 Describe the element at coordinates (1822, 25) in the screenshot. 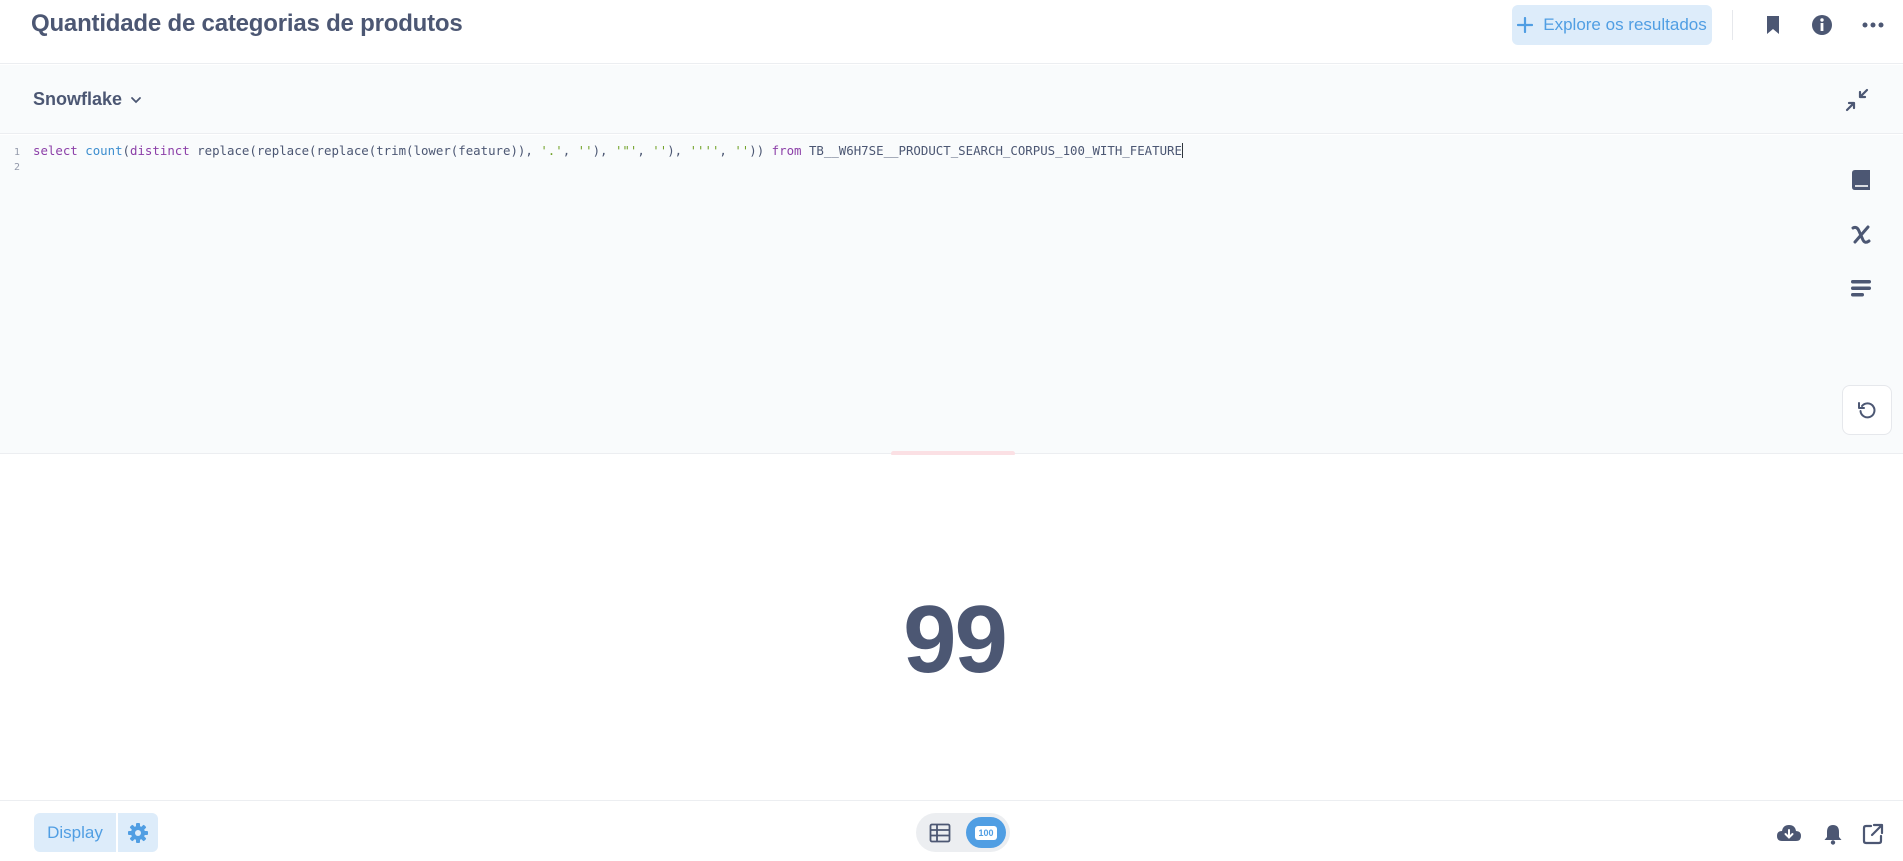

I see `info-icon` at that location.